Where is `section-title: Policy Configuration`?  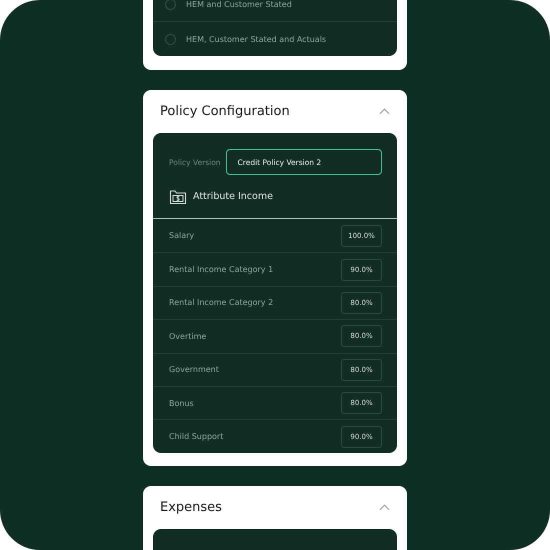
section-title: Policy Configuration is located at coordinates (225, 111).